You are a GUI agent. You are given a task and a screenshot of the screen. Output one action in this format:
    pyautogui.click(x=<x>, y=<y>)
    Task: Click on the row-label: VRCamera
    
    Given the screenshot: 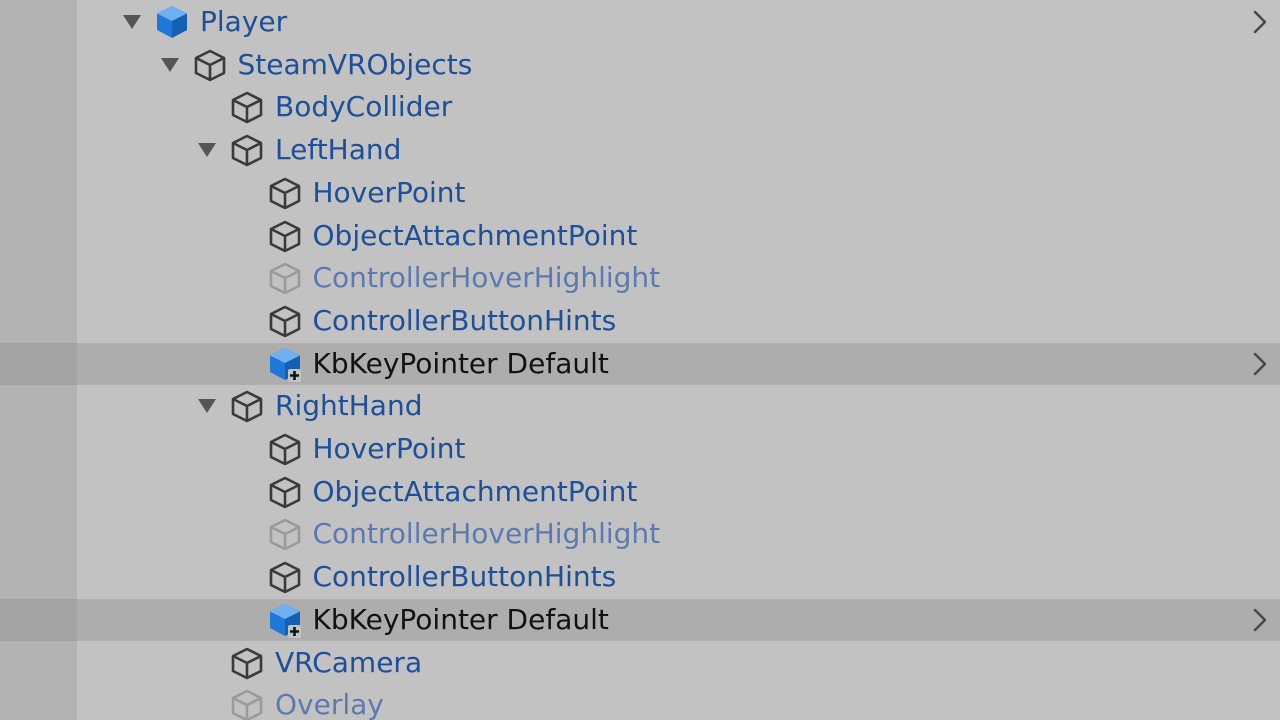 What is the action you would take?
    pyautogui.click(x=349, y=662)
    